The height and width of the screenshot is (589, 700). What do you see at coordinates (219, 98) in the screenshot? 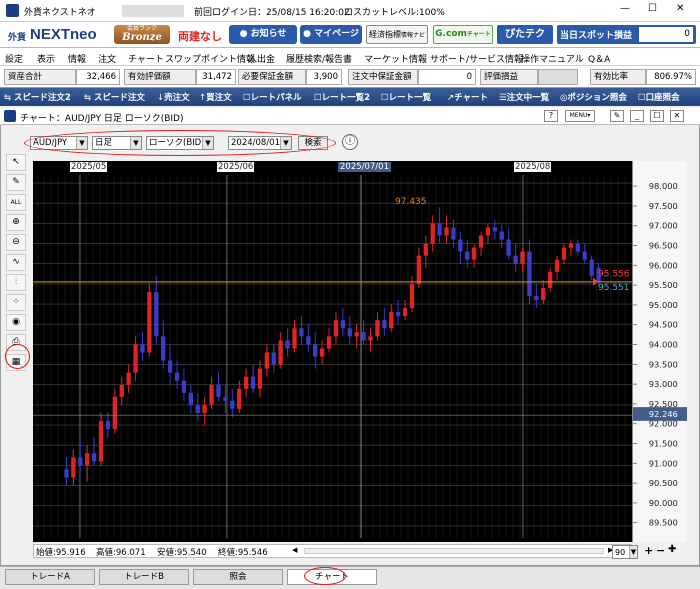
I see `buy-order-label: 買注文` at bounding box center [219, 98].